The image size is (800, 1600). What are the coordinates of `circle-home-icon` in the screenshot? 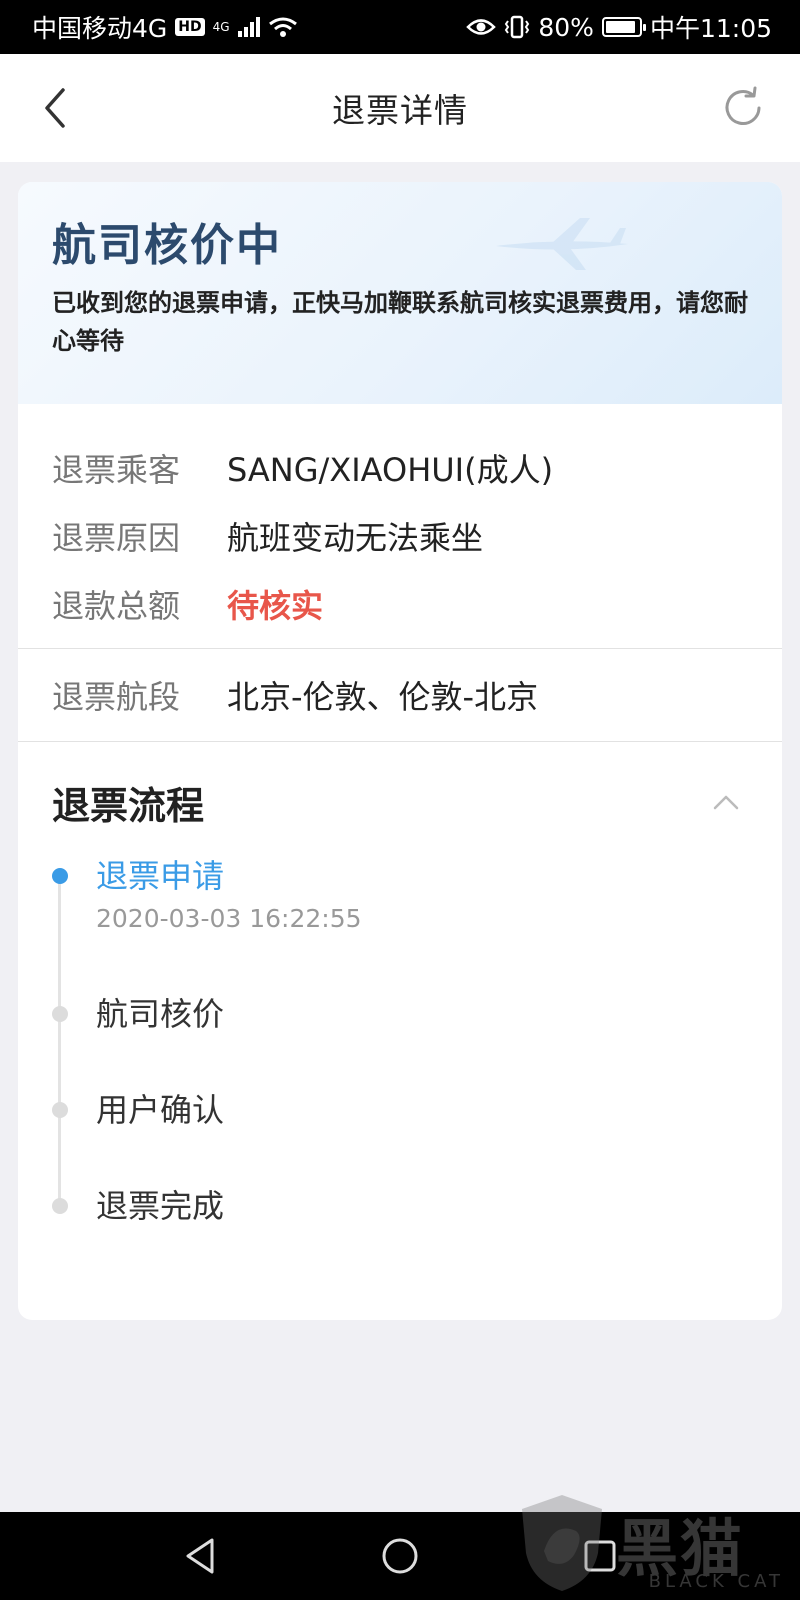 It's located at (400, 1556).